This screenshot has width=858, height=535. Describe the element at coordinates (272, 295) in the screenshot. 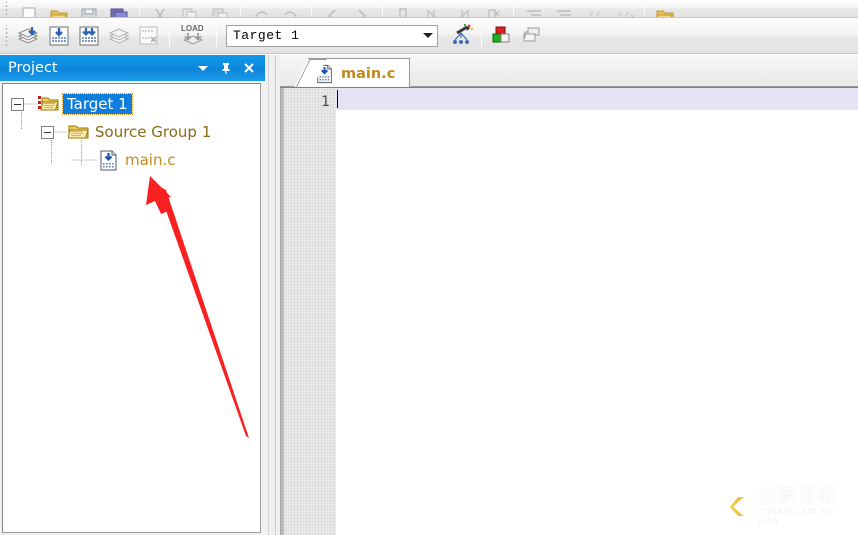

I see `panel-splitter` at that location.